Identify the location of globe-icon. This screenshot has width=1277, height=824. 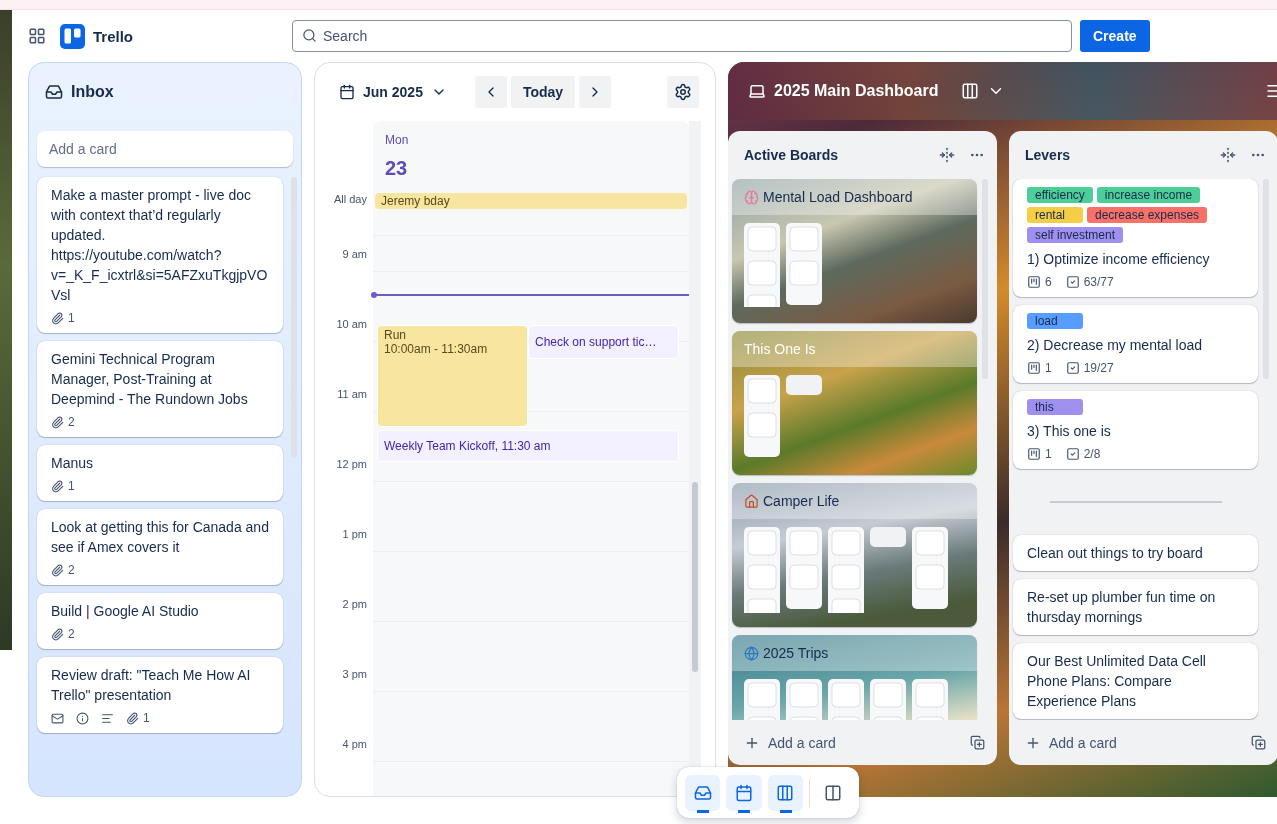
(751, 653).